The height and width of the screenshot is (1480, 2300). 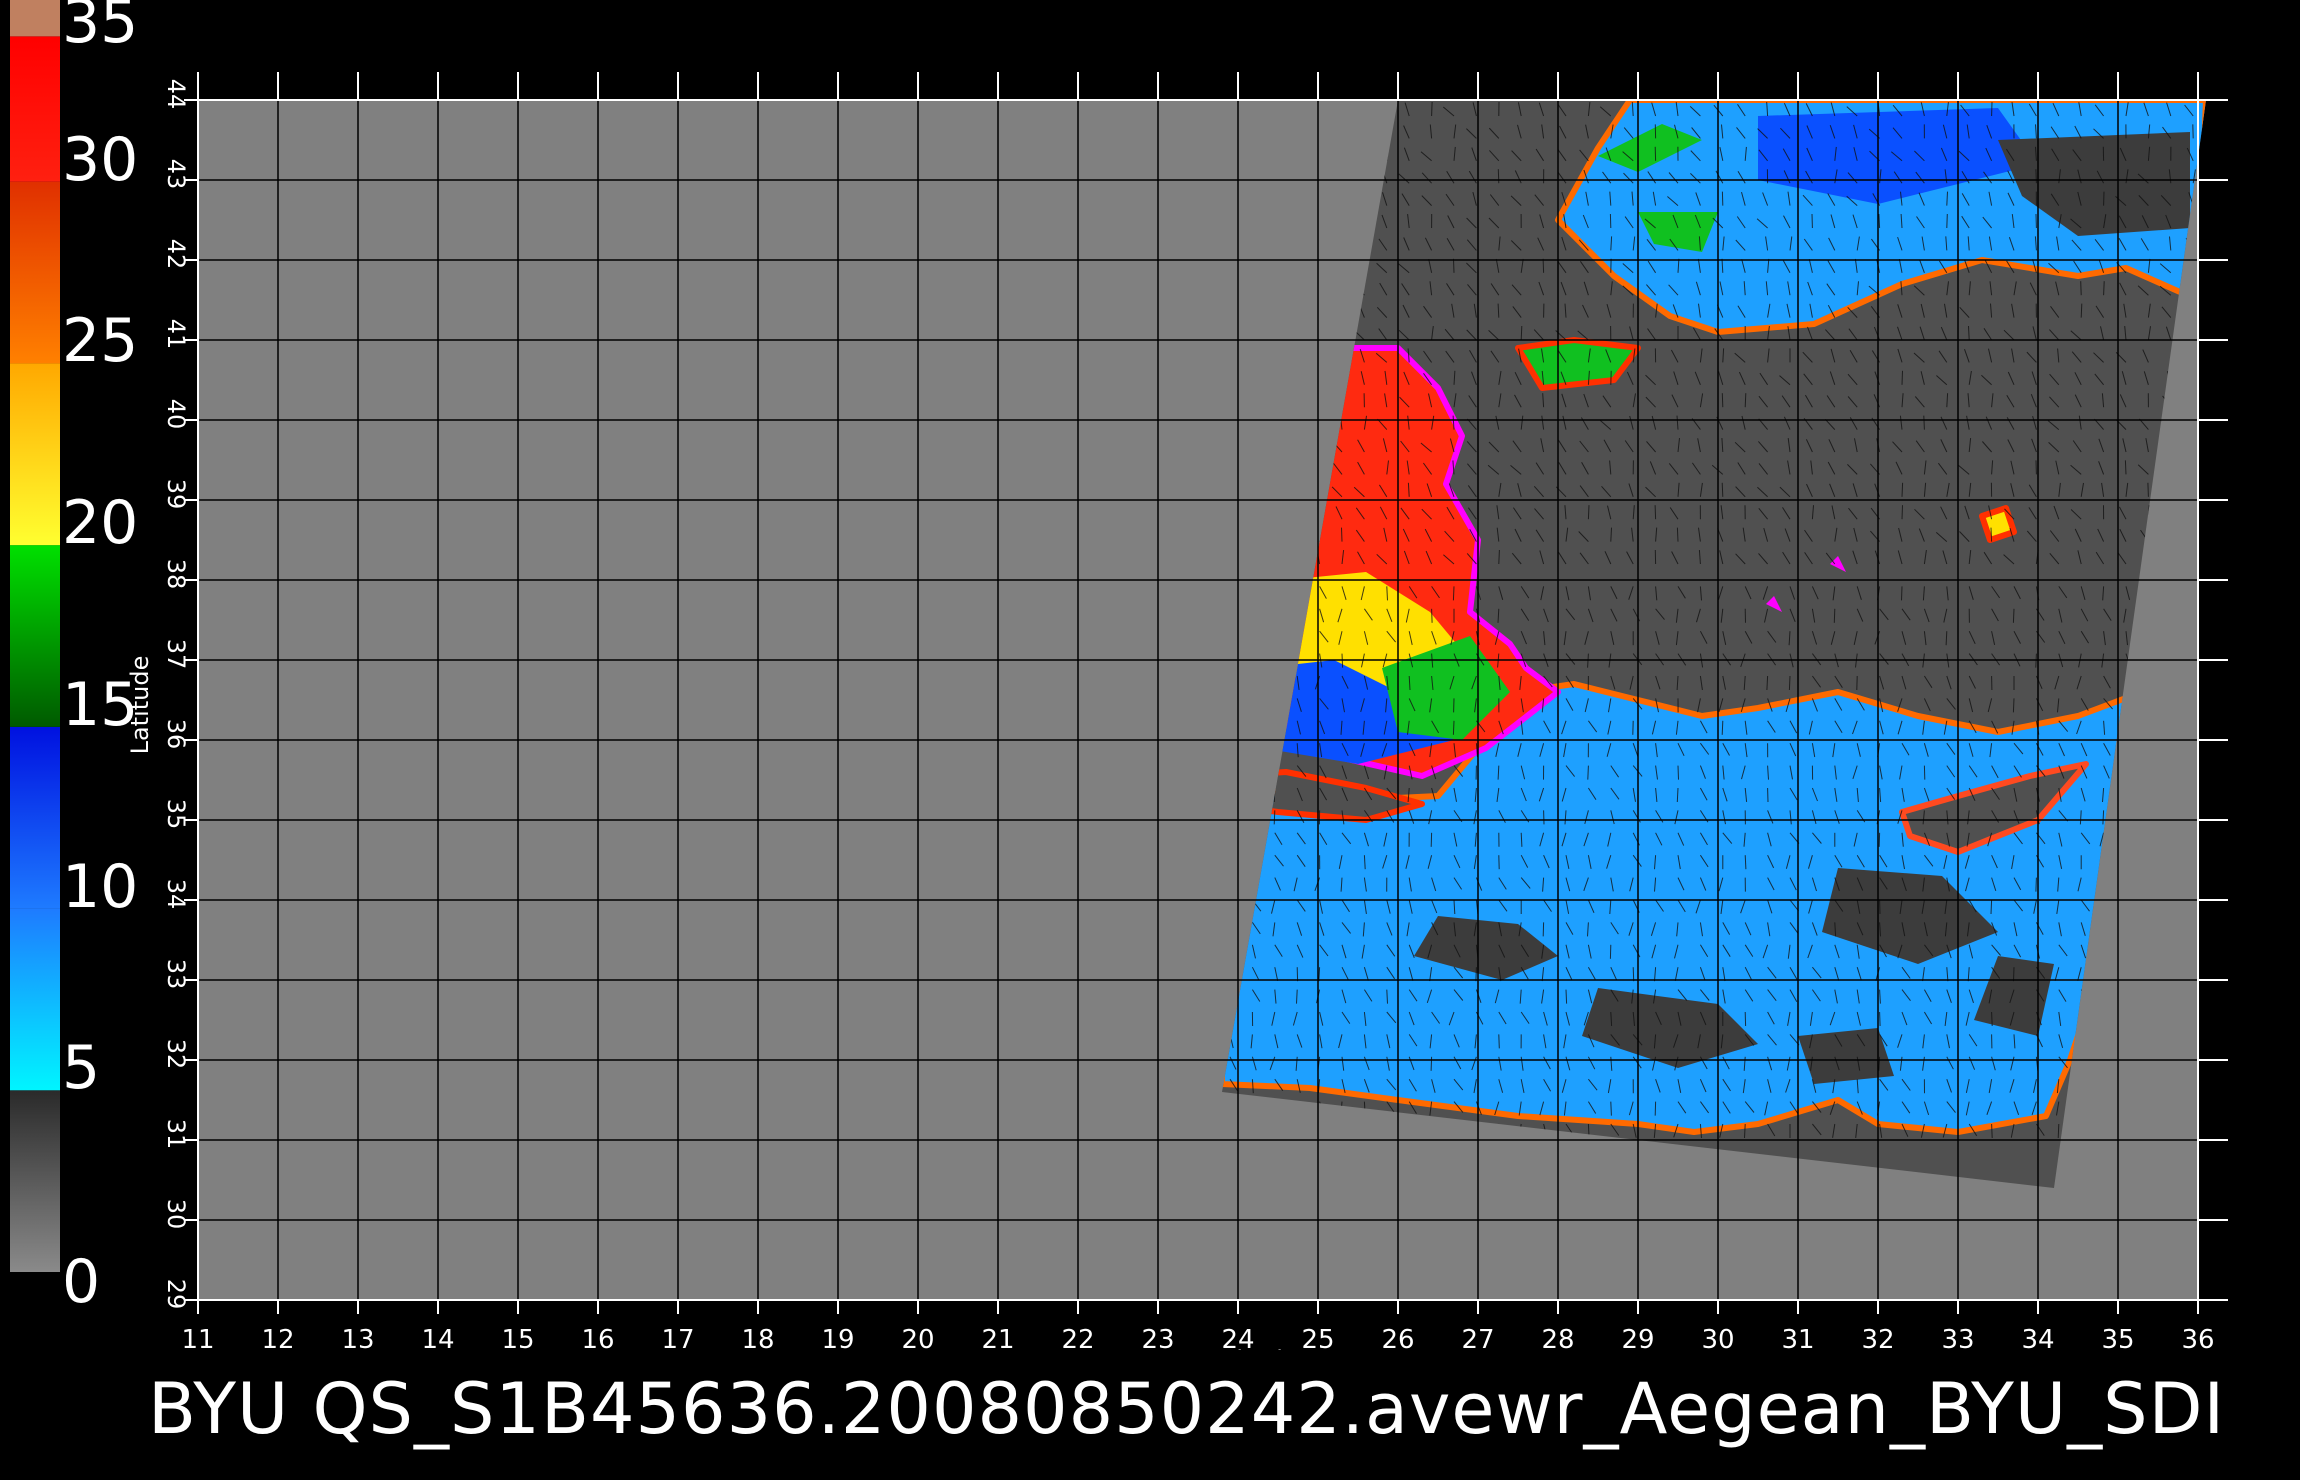 I want to click on longitude-tick-label: 33, so click(x=1957, y=1337).